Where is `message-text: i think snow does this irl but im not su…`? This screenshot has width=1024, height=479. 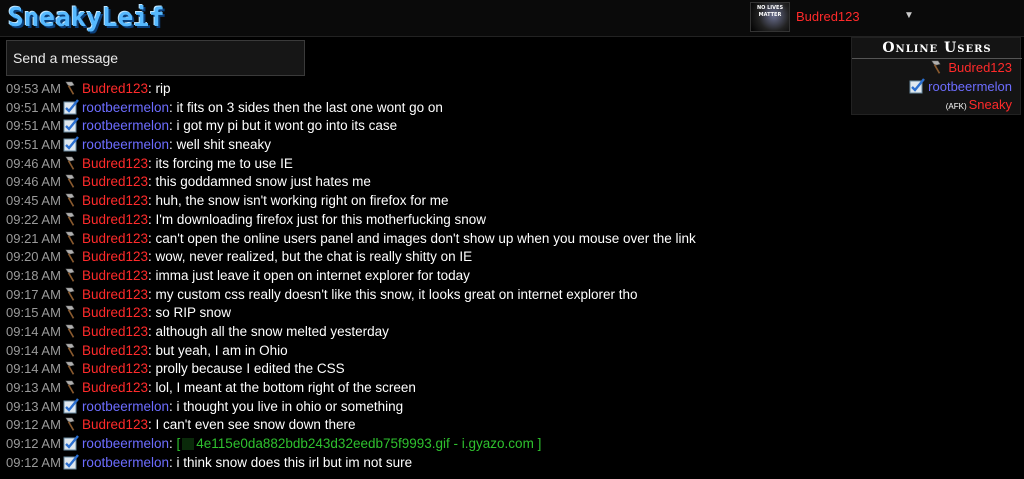 message-text: i think snow does this irl but im not su… is located at coordinates (294, 462).